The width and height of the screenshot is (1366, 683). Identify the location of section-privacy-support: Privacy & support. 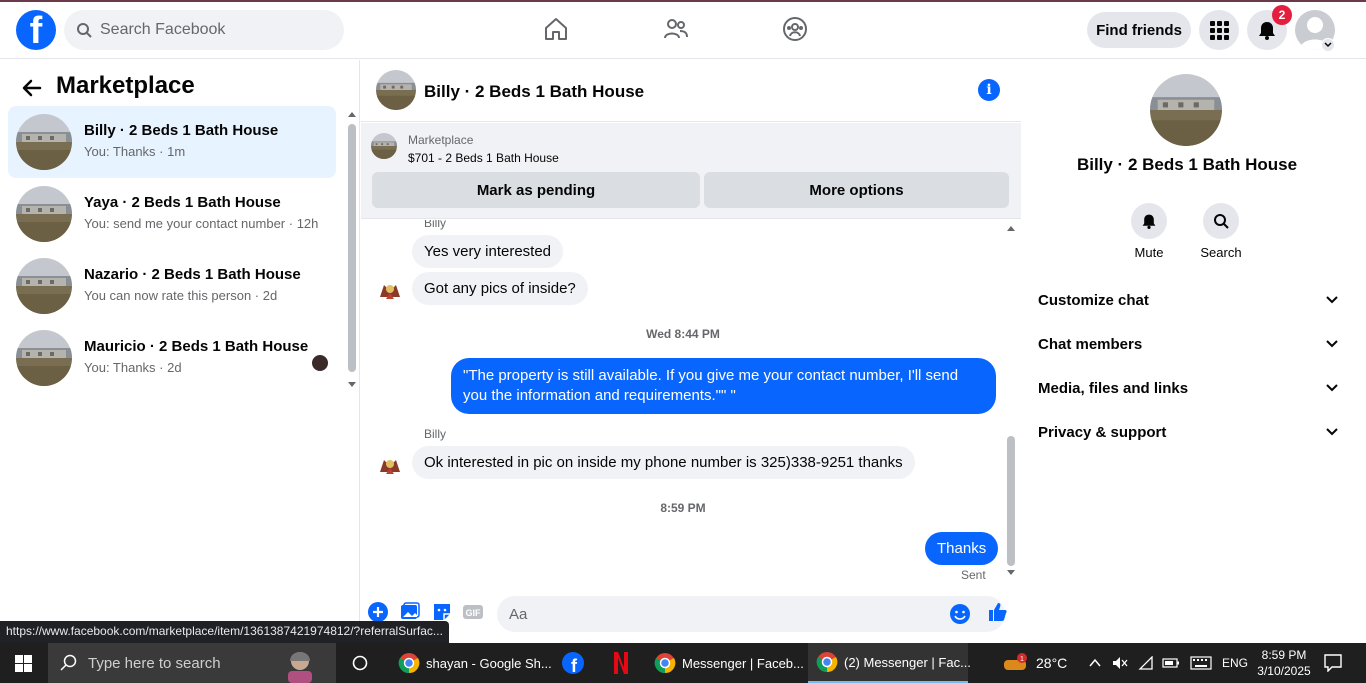
(1188, 432).